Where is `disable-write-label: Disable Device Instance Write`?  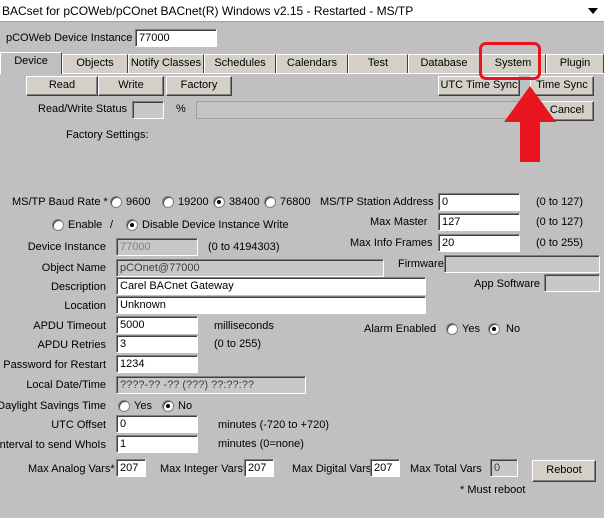 disable-write-label: Disable Device Instance Write is located at coordinates (215, 225).